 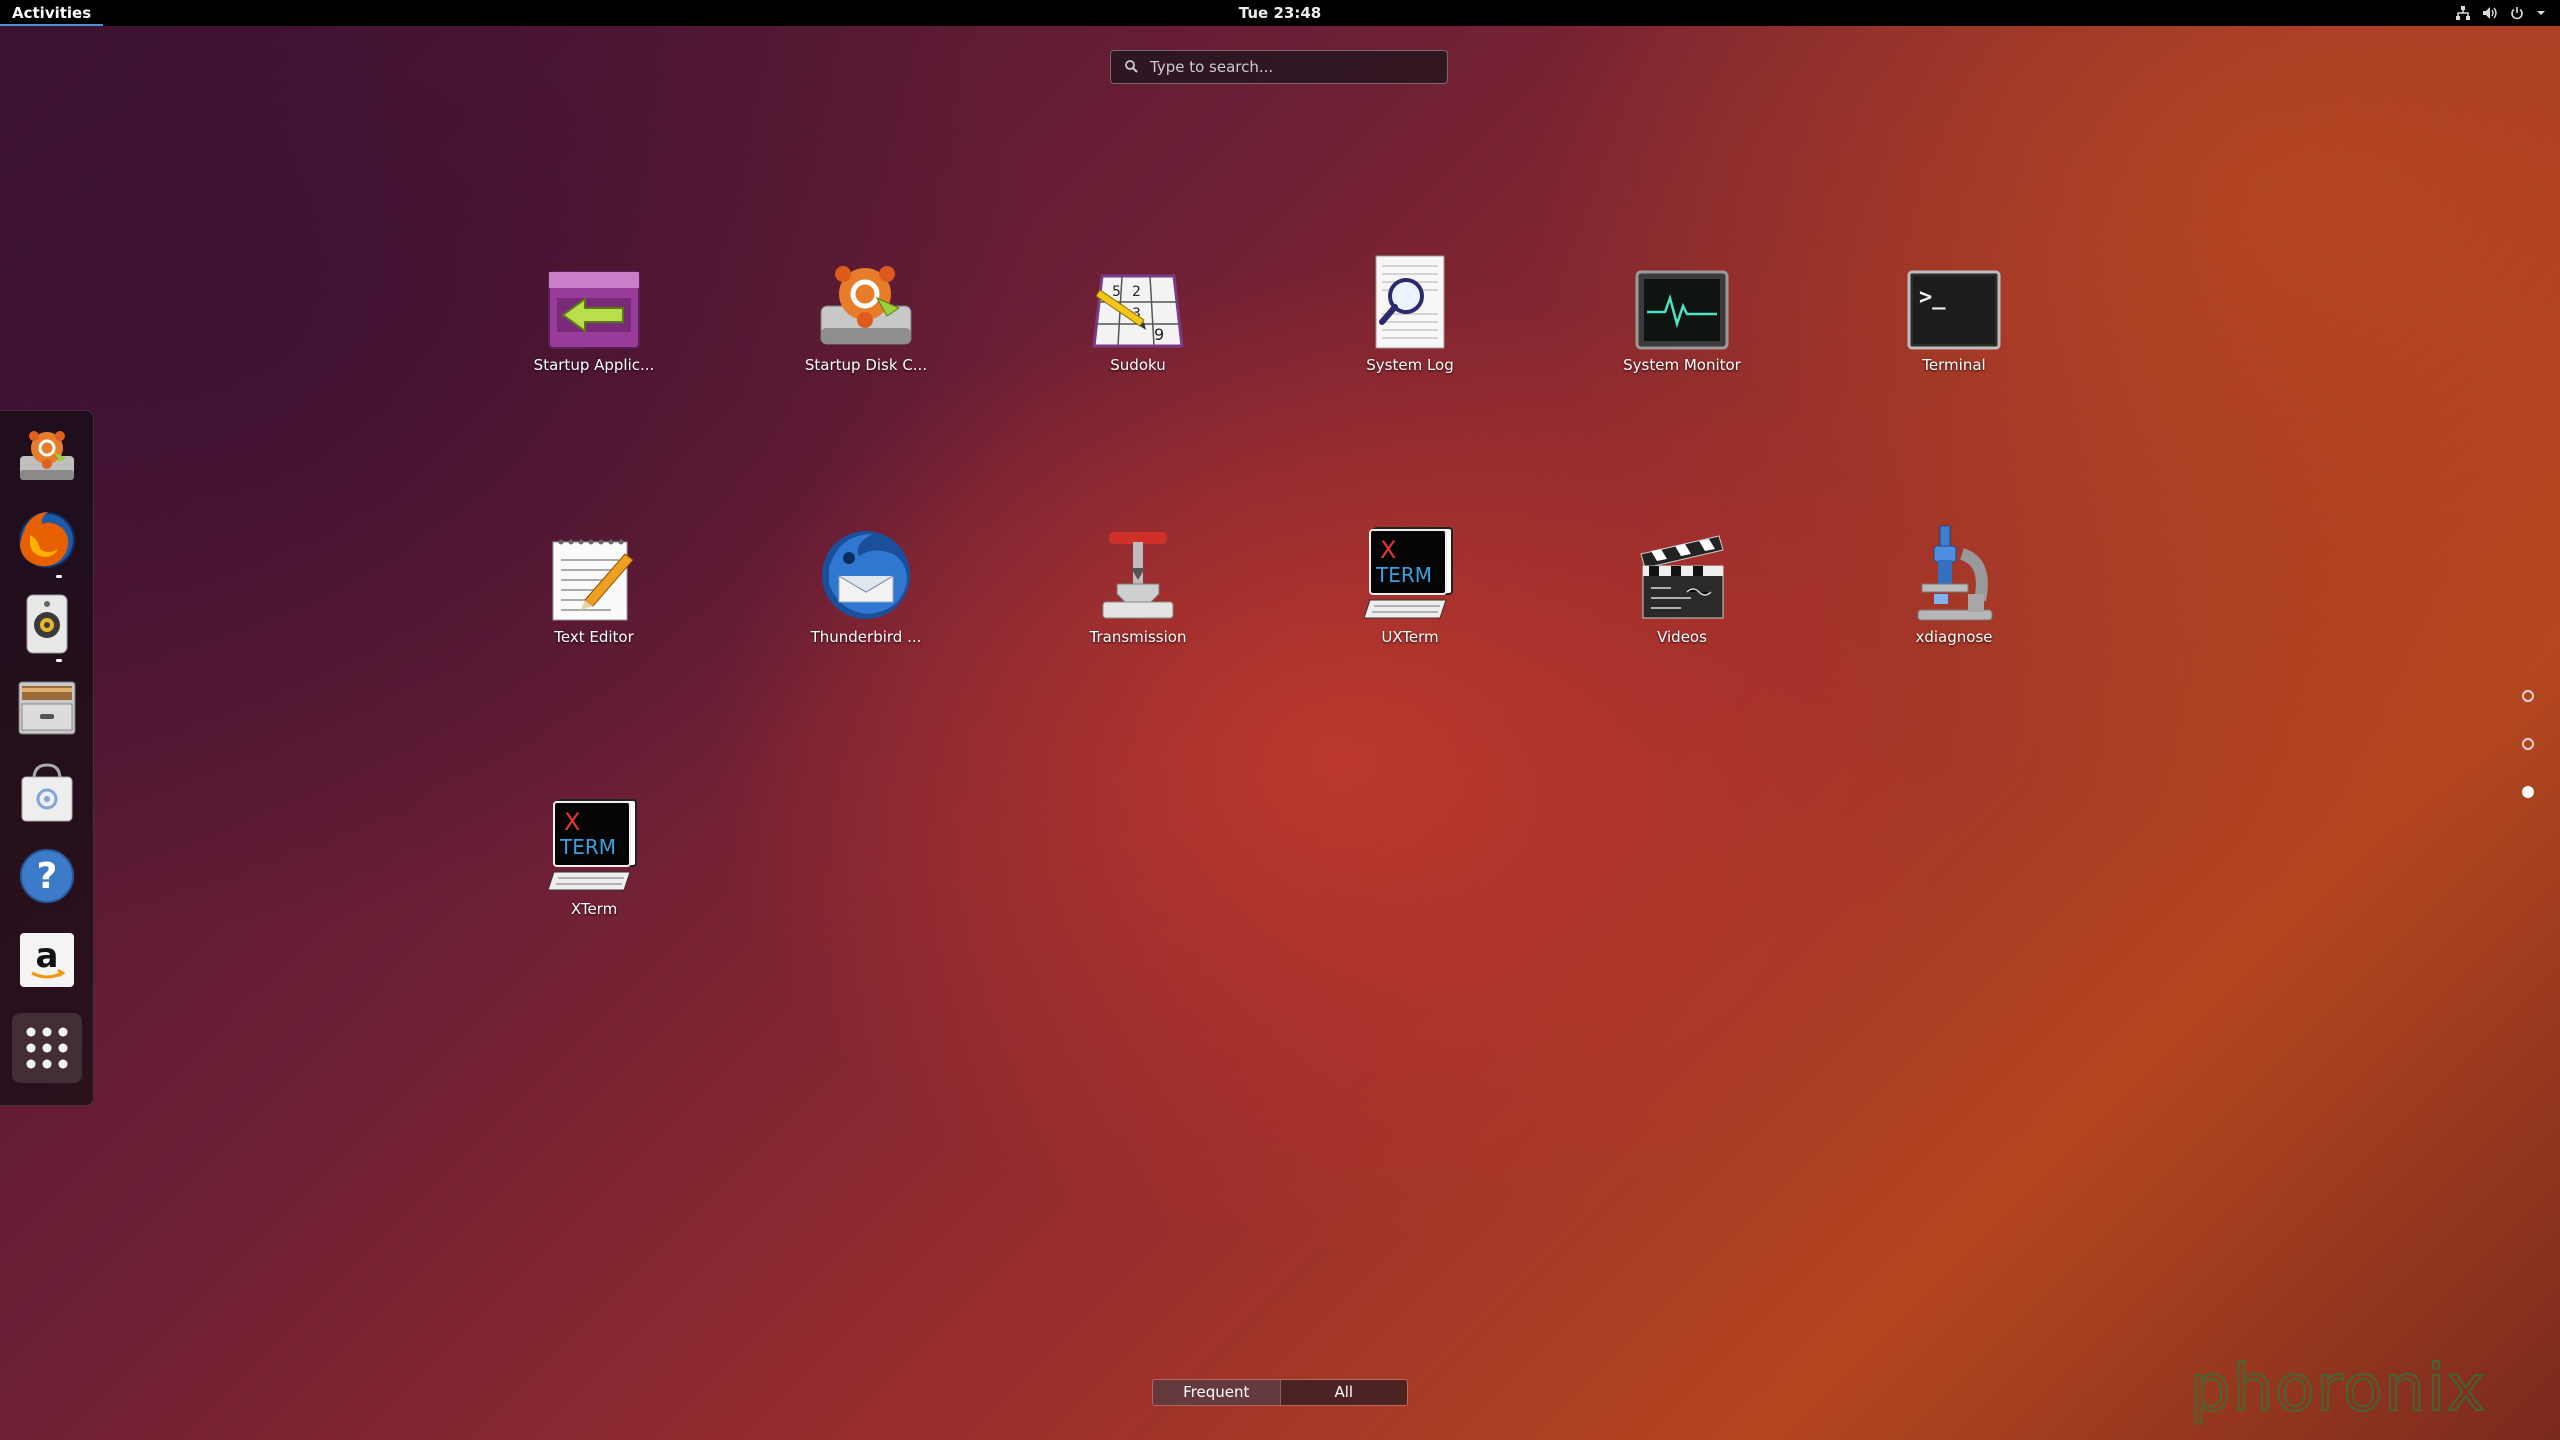 What do you see at coordinates (1410, 365) in the screenshot?
I see `app-label: System Log` at bounding box center [1410, 365].